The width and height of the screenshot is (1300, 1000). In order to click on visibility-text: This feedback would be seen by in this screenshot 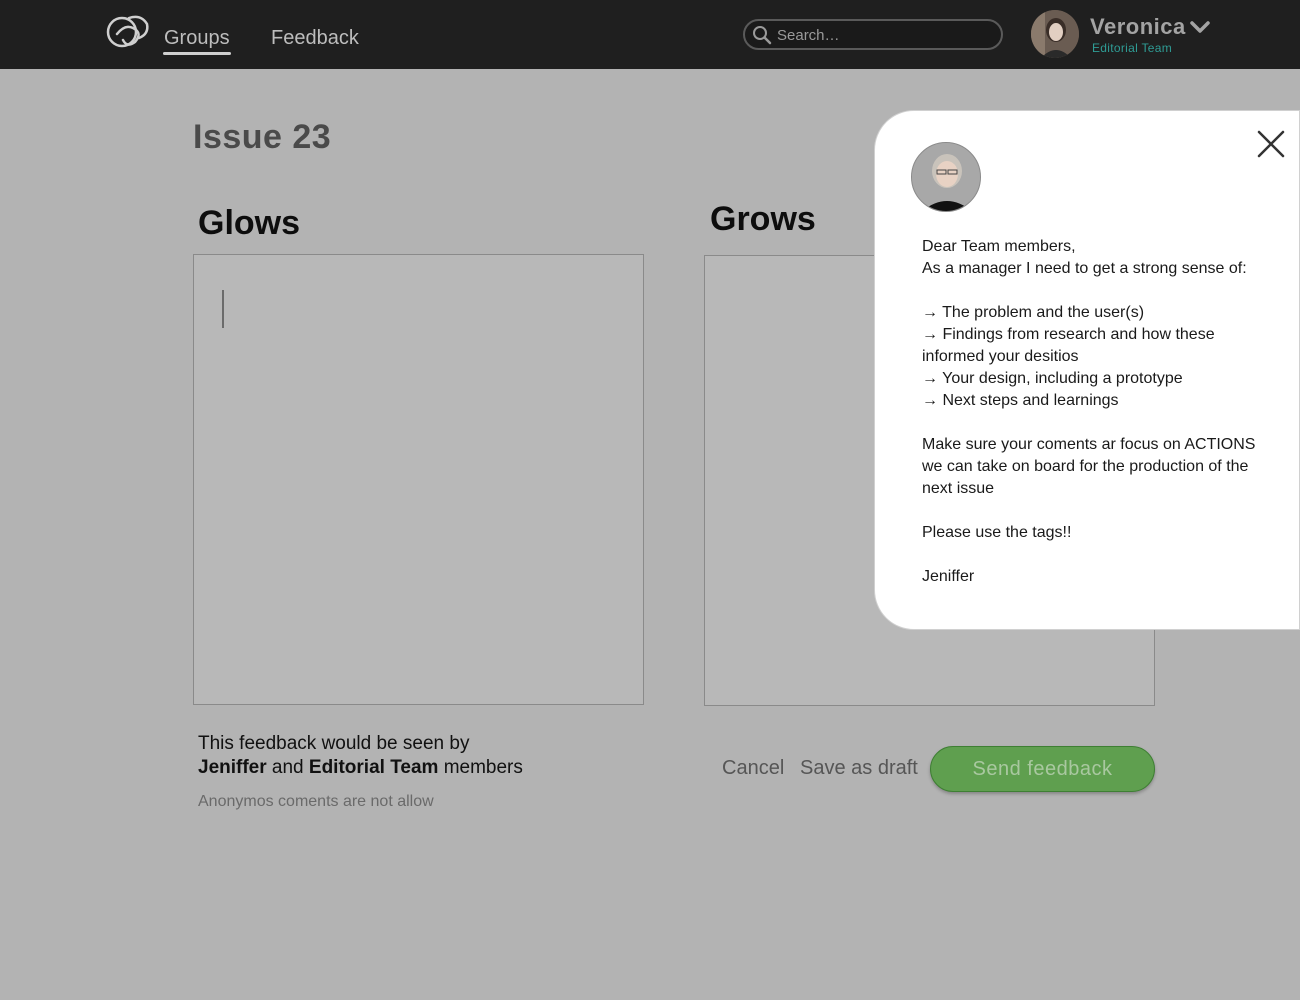, I will do `click(333, 744)`.